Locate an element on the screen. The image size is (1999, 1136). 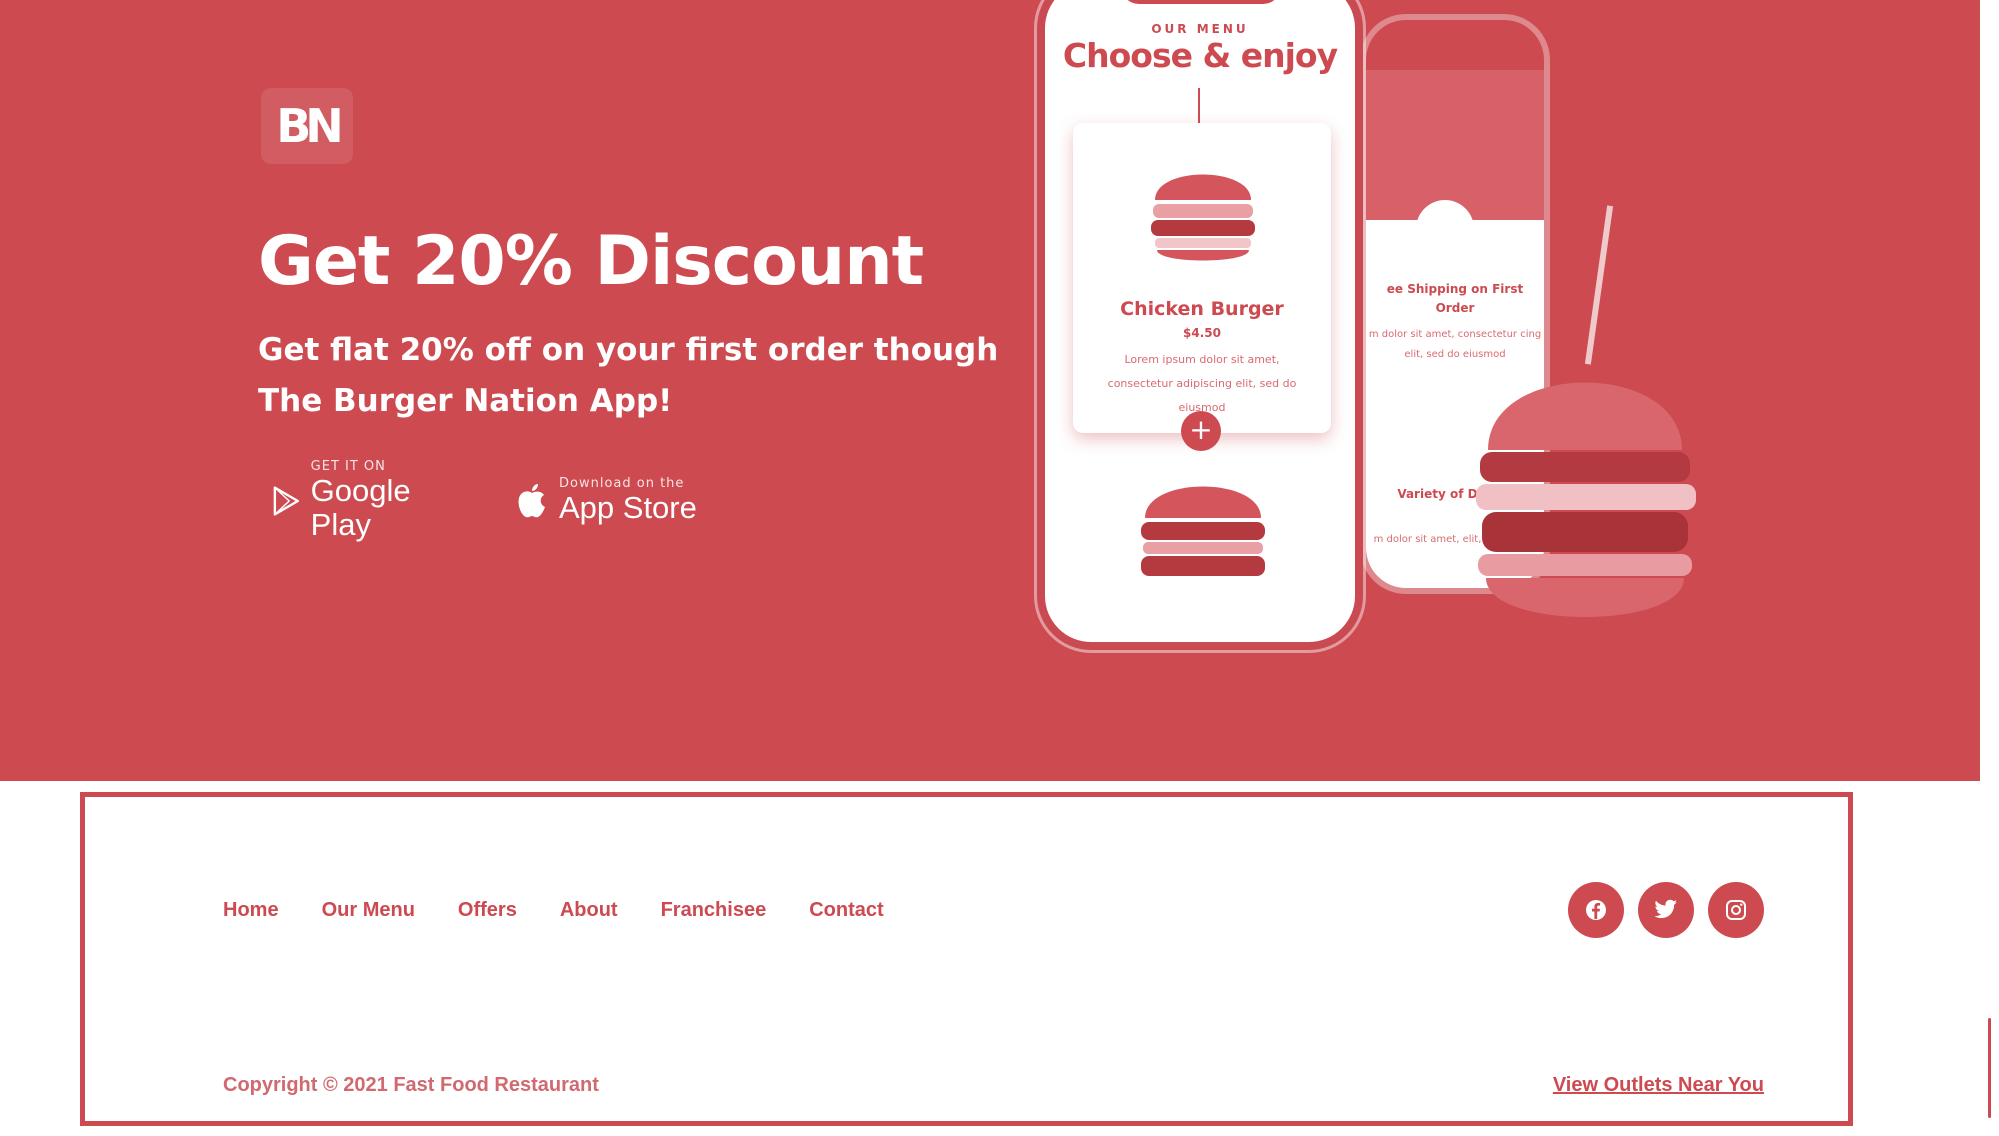
social-links is located at coordinates (1666, 910).